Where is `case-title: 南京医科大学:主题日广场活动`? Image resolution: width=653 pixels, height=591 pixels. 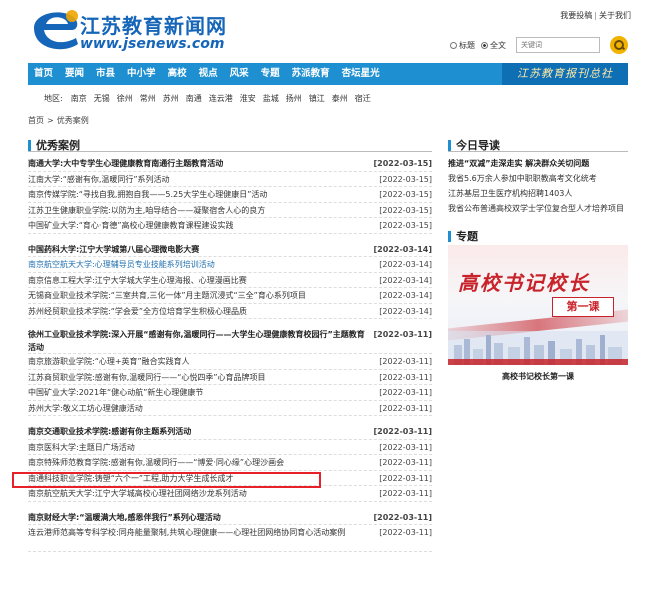 case-title: 南京医科大学:主题日广场活动 is located at coordinates (200, 448).